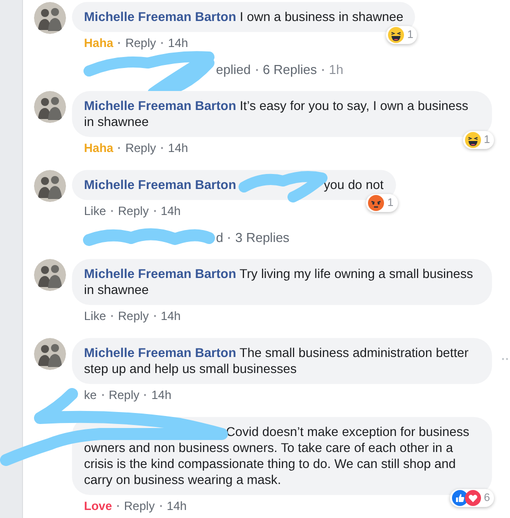 The image size is (510, 518). Describe the element at coordinates (282, 114) in the screenshot. I see `comment-bubble: Michelle Freeman Barton It’s easy for you to say, I own a business in shawnee` at that location.